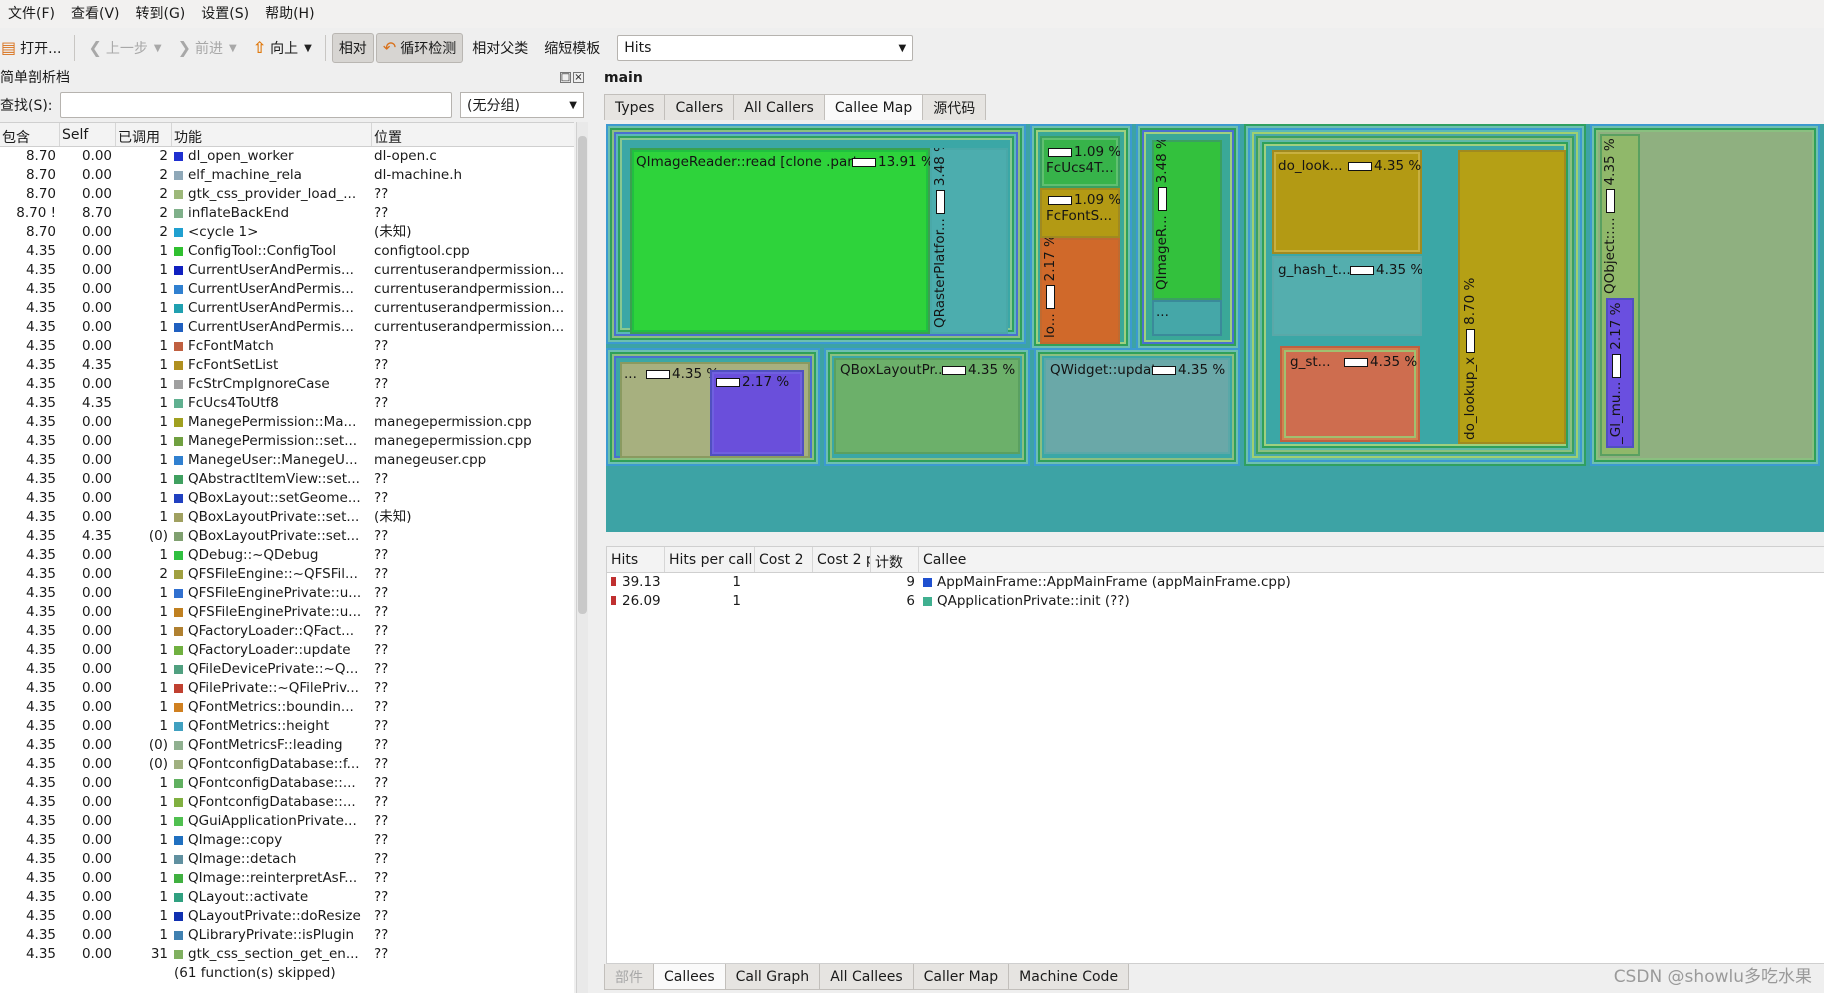 The width and height of the screenshot is (1824, 993). I want to click on menu-view: 查看(V), so click(95, 14).